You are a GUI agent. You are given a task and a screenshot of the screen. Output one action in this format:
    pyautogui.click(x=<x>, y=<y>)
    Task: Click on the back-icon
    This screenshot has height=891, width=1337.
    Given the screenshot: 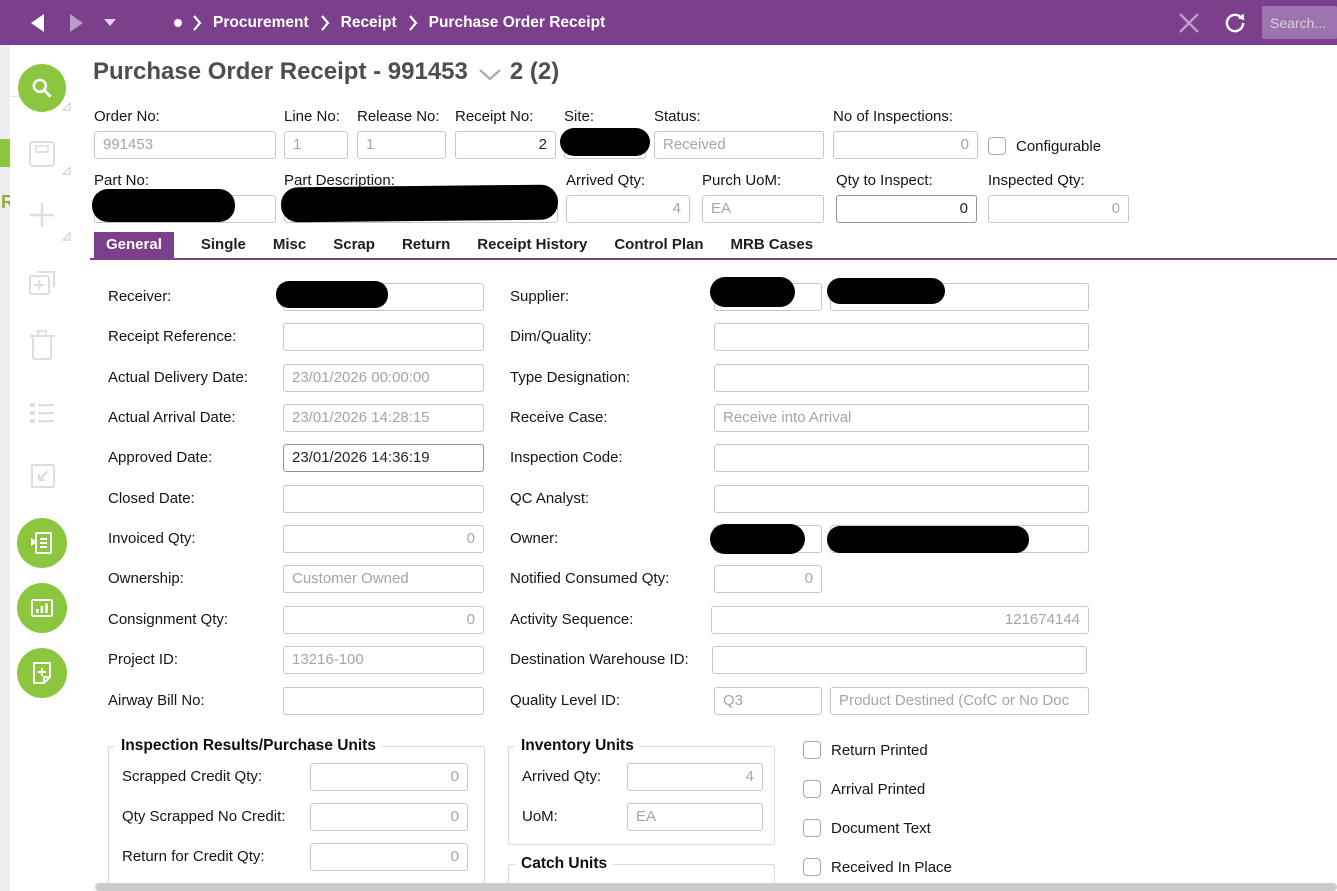 What is the action you would take?
    pyautogui.click(x=38, y=23)
    